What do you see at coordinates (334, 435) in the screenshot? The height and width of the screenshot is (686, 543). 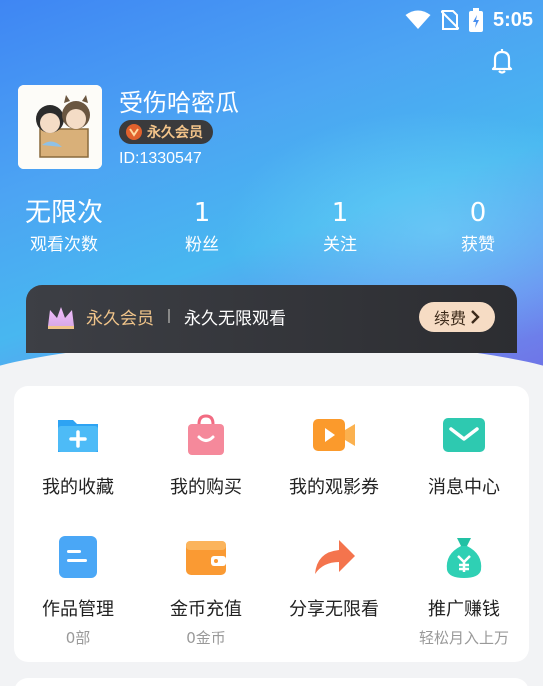 I see `video-ticket-icon` at bounding box center [334, 435].